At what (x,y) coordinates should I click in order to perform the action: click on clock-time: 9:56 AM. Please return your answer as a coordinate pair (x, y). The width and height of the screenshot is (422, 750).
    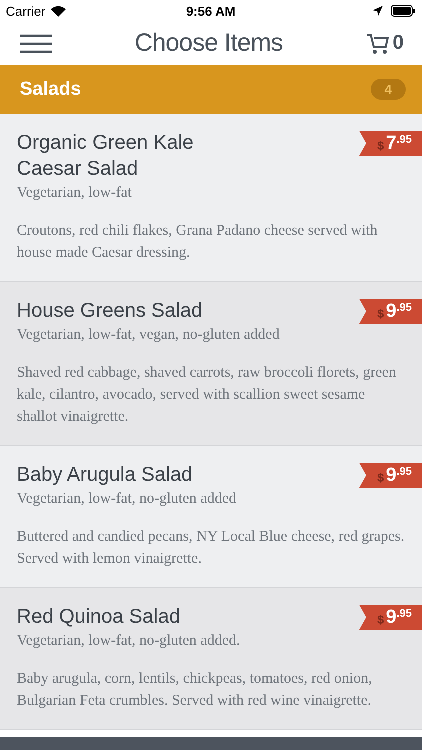
    Looking at the image, I should click on (211, 11).